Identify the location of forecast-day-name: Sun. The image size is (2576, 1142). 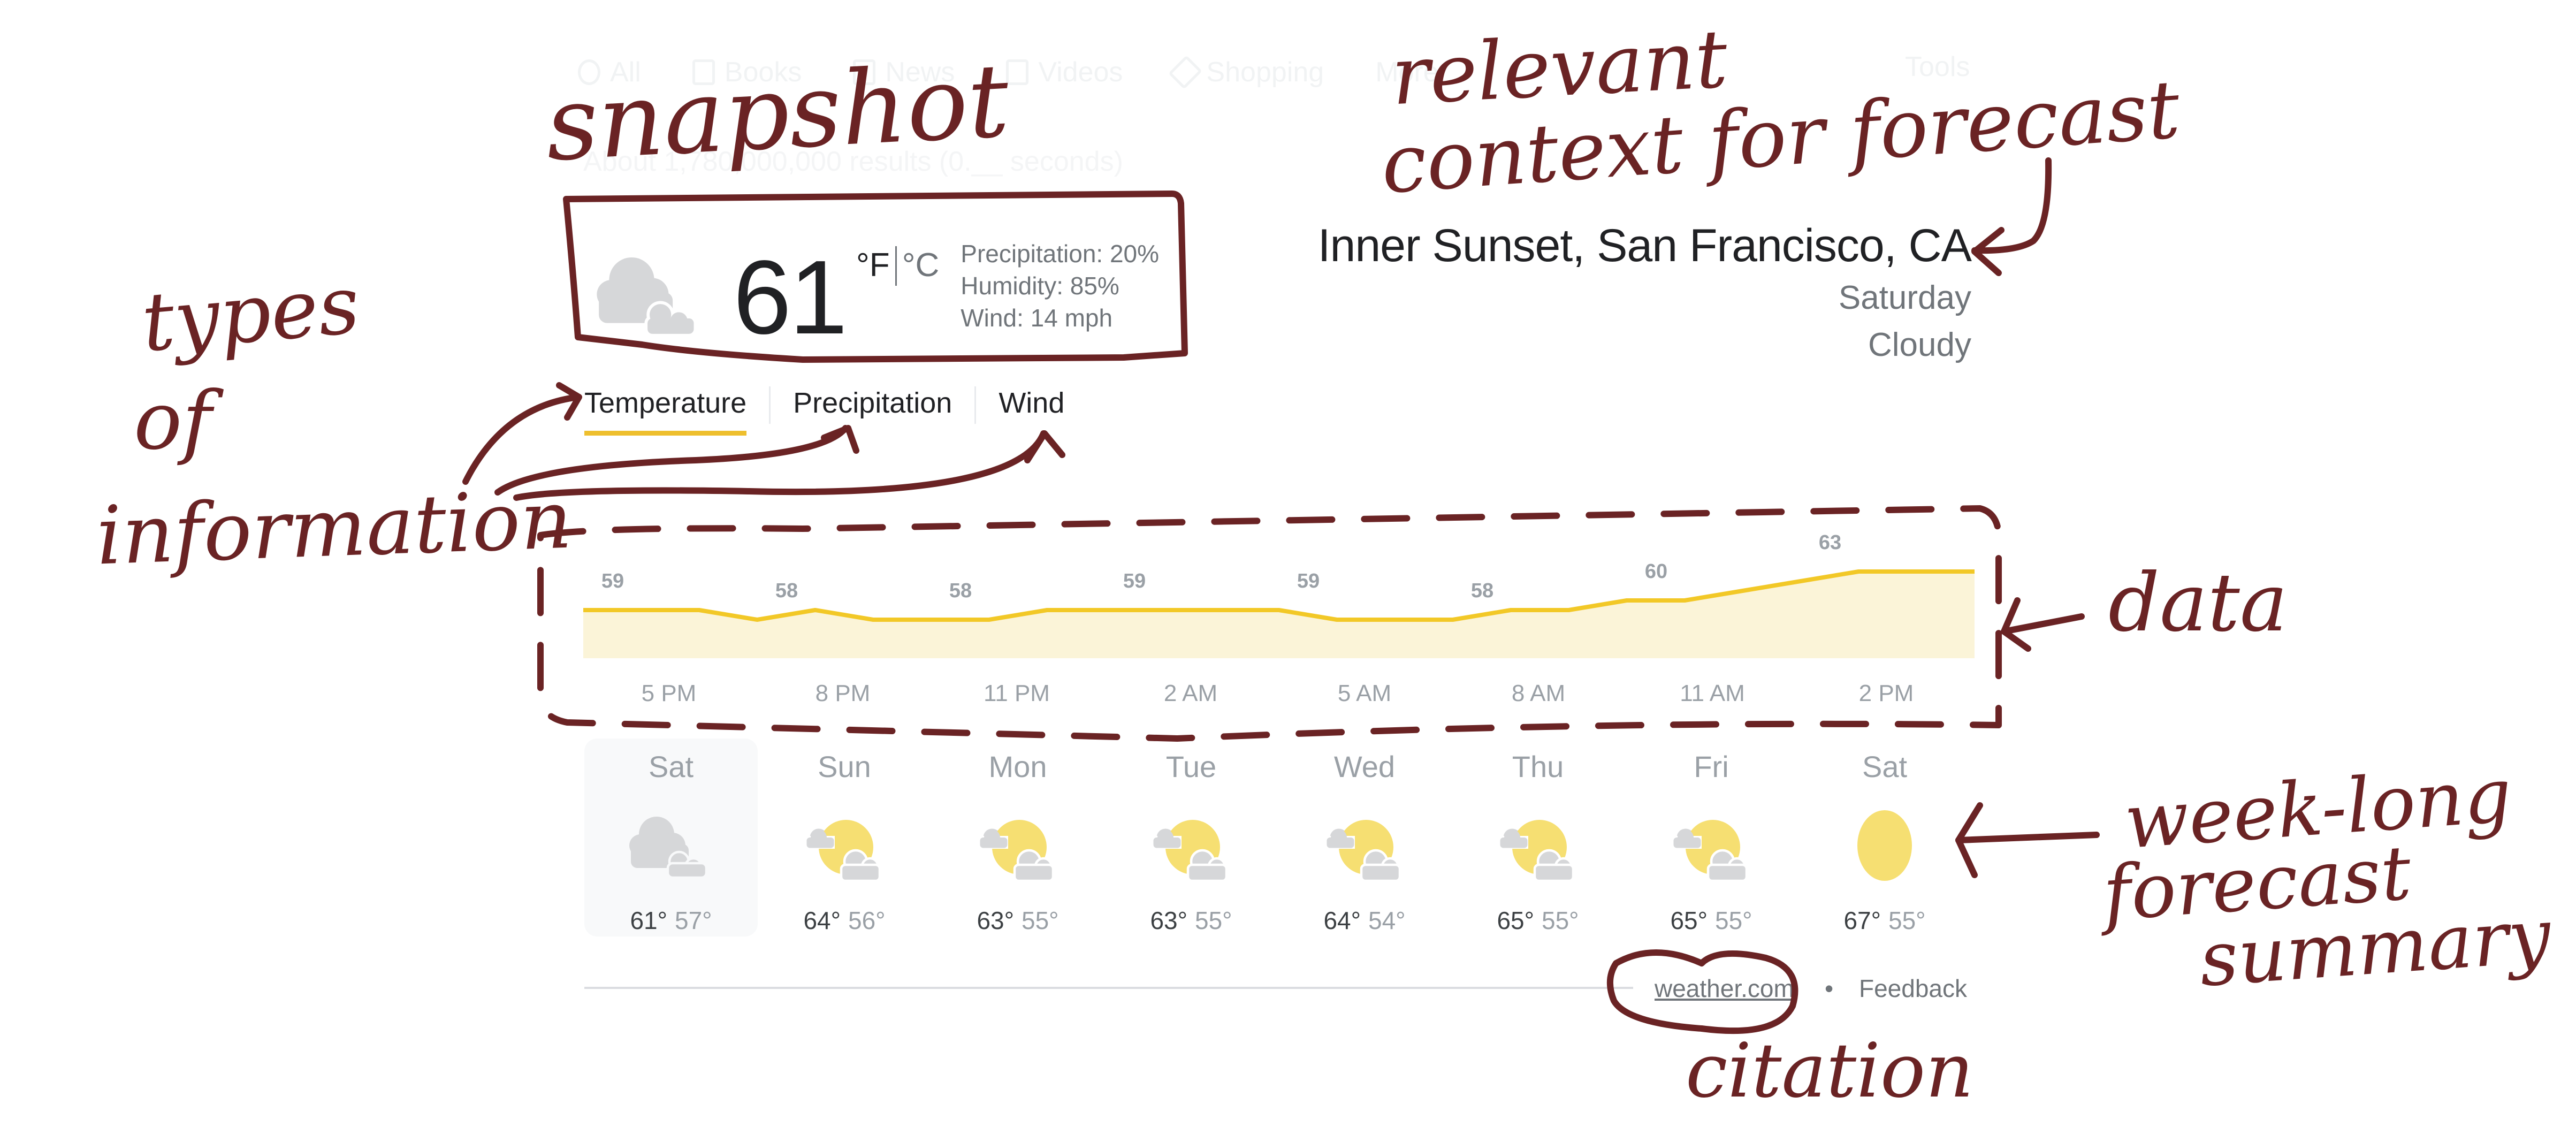
(844, 766).